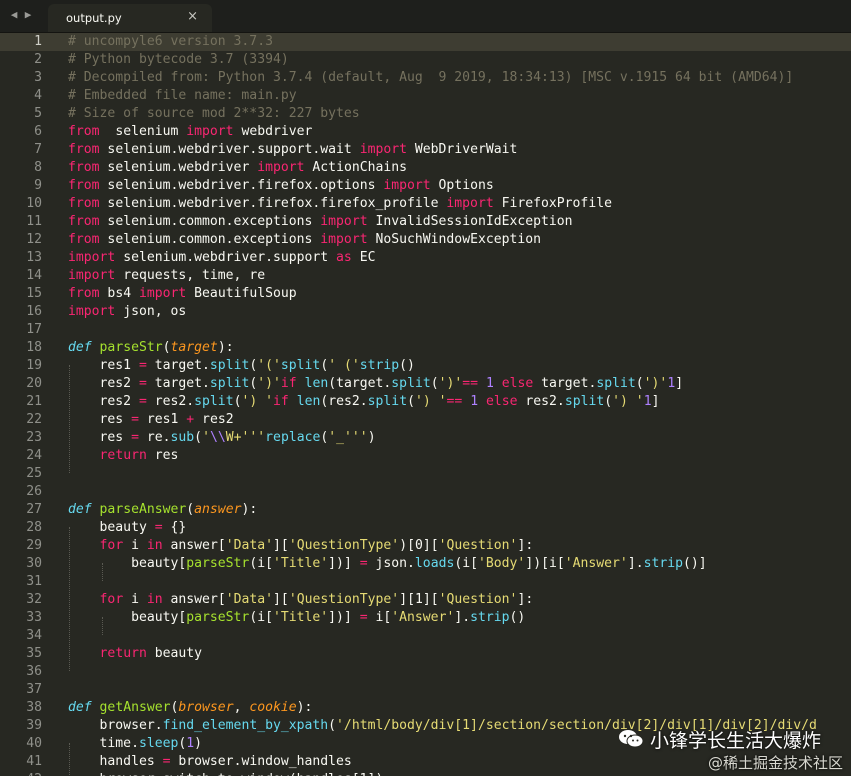  I want to click on line-number: 31, so click(34, 581).